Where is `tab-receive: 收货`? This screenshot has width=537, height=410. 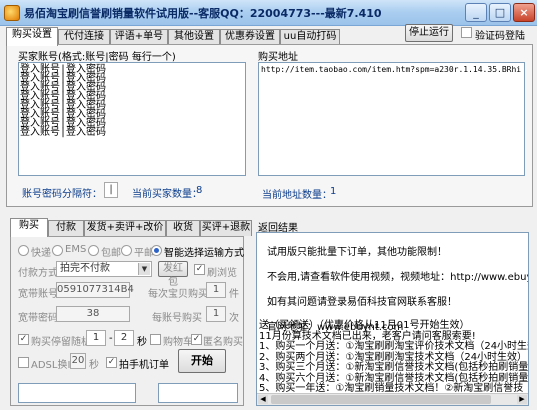 tab-receive: 收货 is located at coordinates (183, 228).